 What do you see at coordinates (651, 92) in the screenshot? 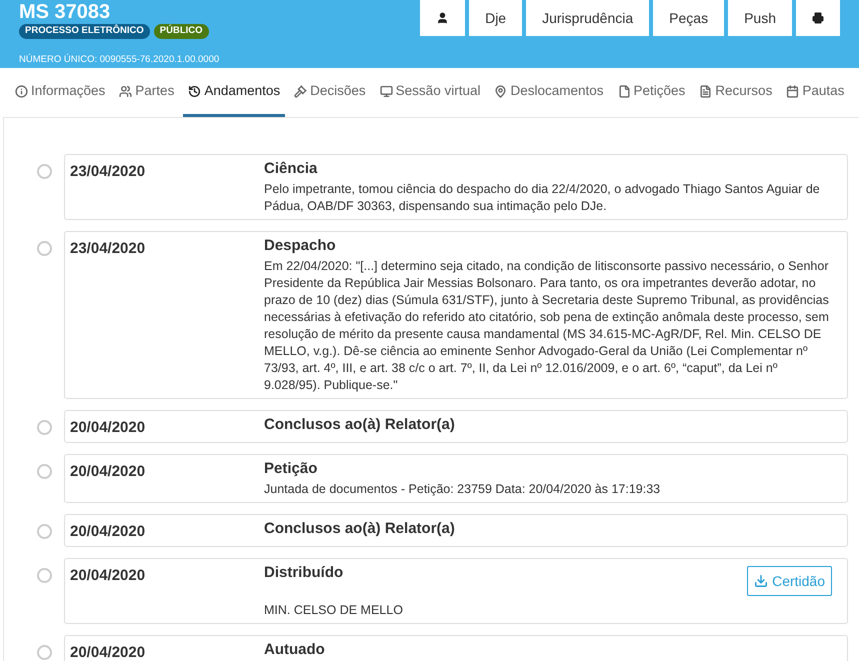
I see `tab: Petições` at bounding box center [651, 92].